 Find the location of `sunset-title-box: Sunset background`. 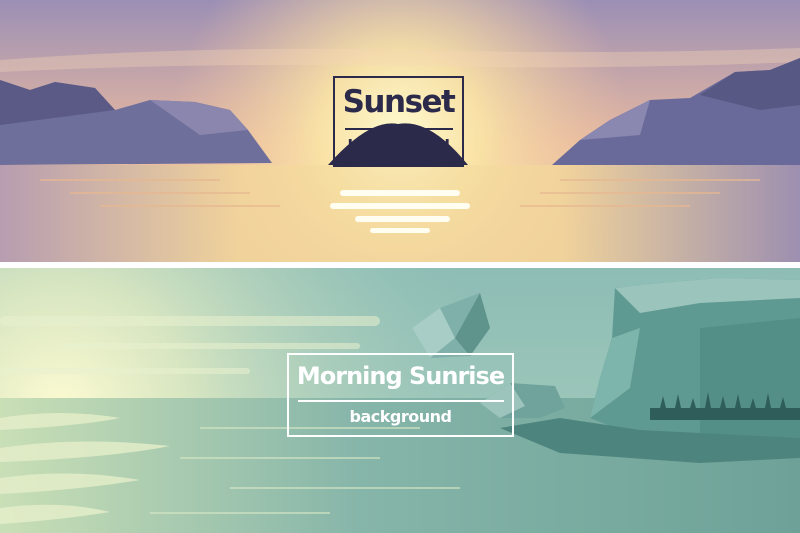

sunset-title-box: Sunset background is located at coordinates (398, 121).